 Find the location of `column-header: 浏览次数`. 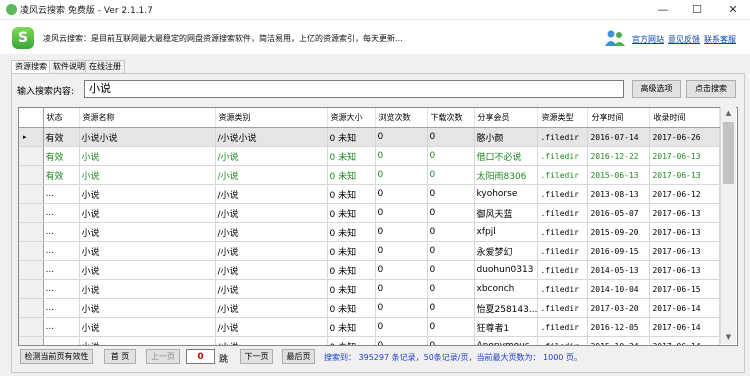

column-header: 浏览次数 is located at coordinates (401, 118).